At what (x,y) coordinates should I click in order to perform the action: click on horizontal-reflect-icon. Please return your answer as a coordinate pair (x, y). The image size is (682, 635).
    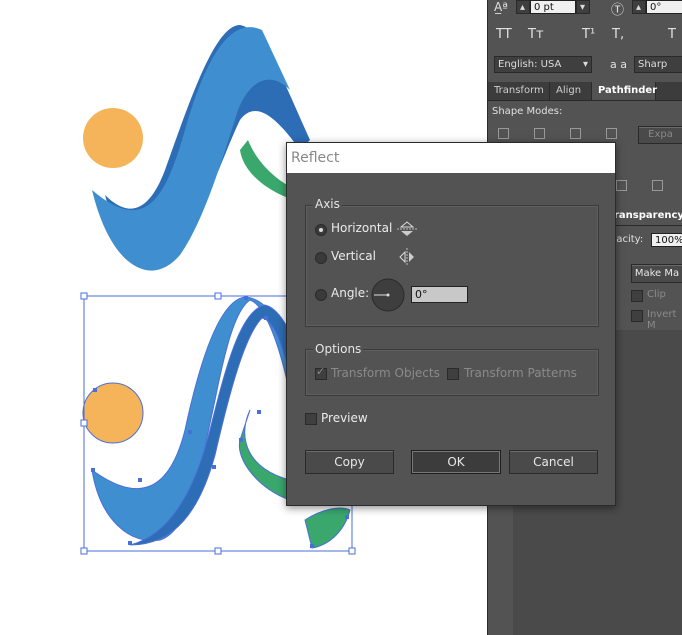
    Looking at the image, I should click on (407, 228).